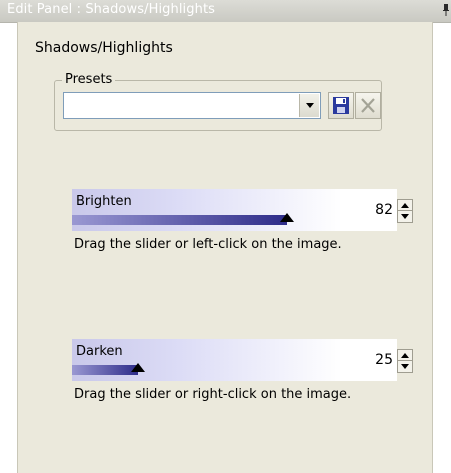 The image size is (451, 473). What do you see at coordinates (104, 48) in the screenshot?
I see `panel-heading: Shadows/Highlights` at bounding box center [104, 48].